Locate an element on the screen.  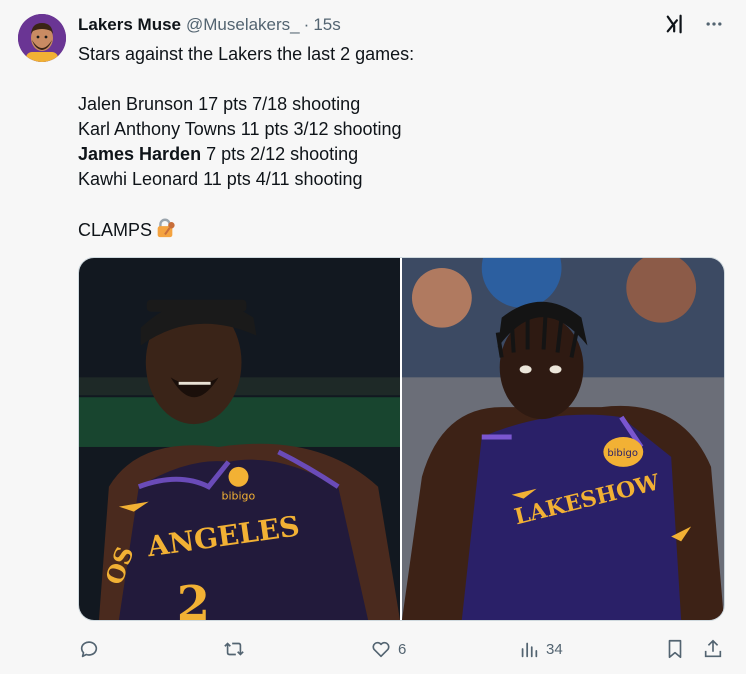
tweet-line-towns: Karl Anthony Towns 11 pts 3/12 shooting is located at coordinates (240, 129).